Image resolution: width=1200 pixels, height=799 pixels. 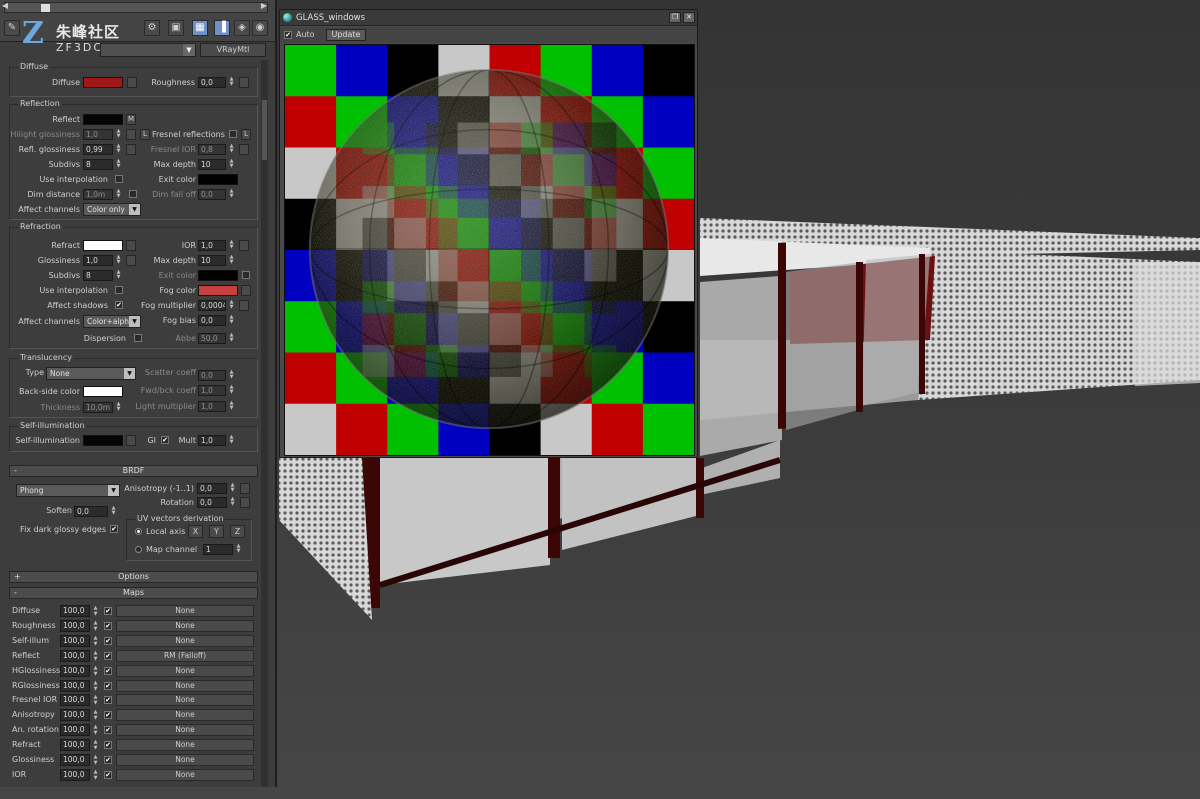 What do you see at coordinates (244, 245) in the screenshot?
I see `ior-map-button` at bounding box center [244, 245].